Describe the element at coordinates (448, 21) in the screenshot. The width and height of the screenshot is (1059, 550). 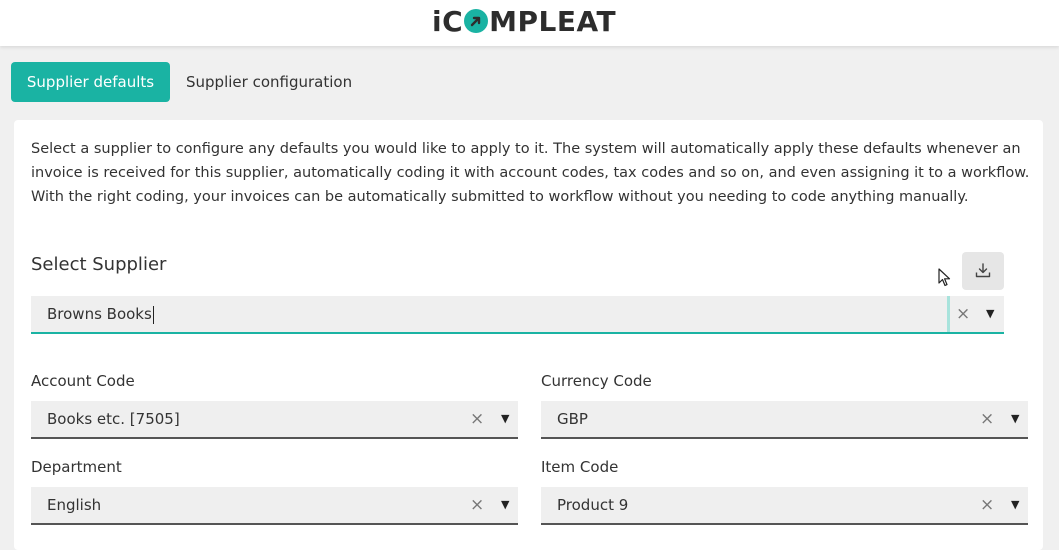
I see `logo-text-pre: iC` at that location.